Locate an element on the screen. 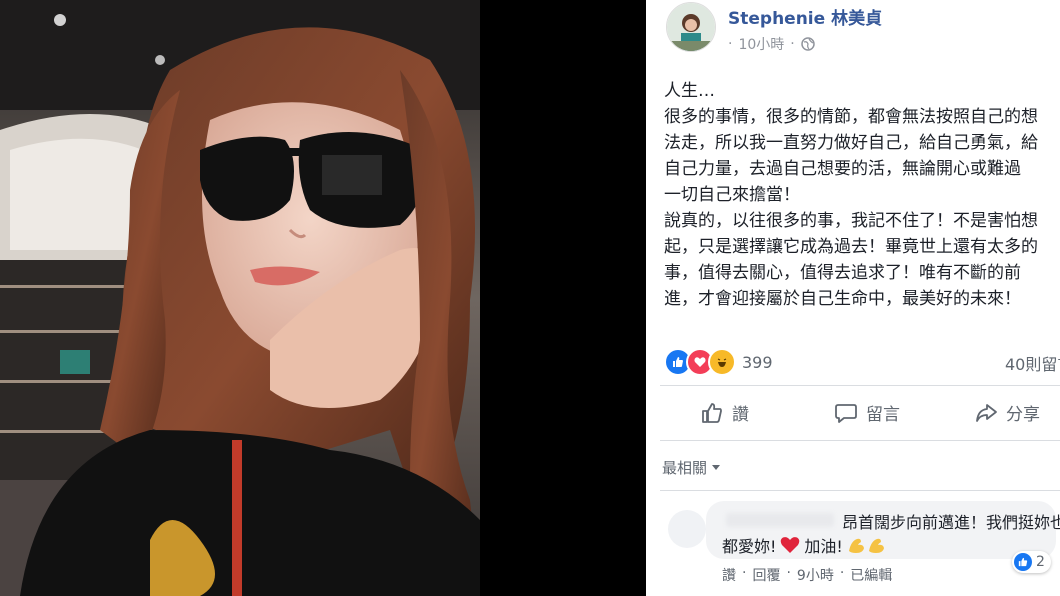 This screenshot has height=596, width=1060. comment-text-line2: 都愛妳! 加油! is located at coordinates (804, 545).